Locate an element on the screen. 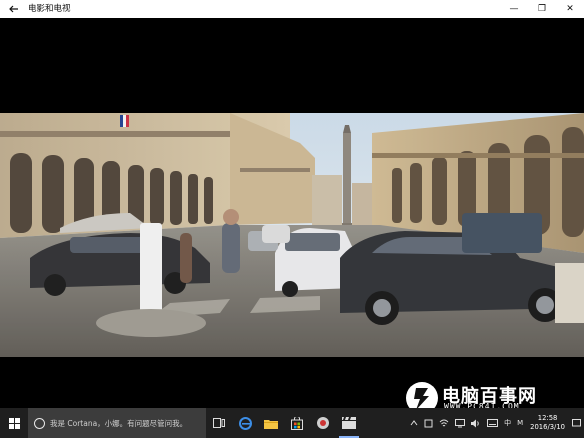 This screenshot has height=438, width=584. tray-network is located at coordinates (444, 423).